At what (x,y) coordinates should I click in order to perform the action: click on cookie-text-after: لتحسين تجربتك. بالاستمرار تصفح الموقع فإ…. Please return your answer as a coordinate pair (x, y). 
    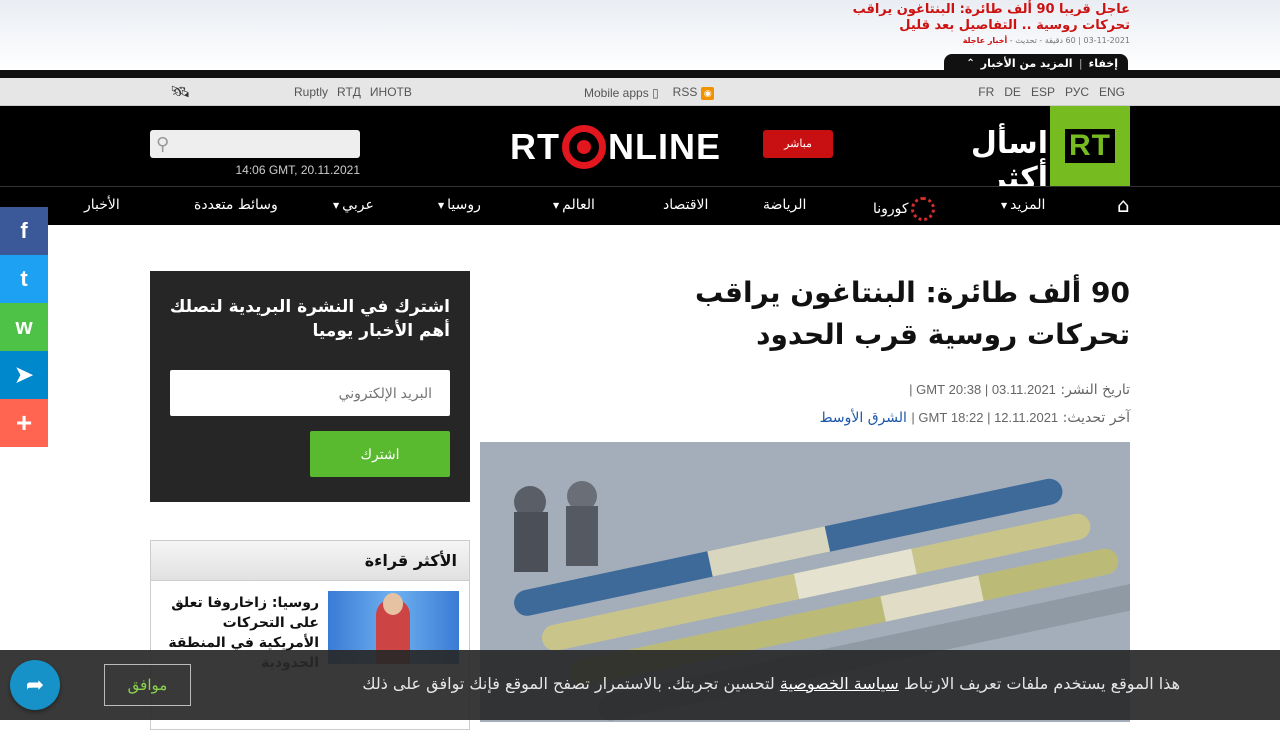
    Looking at the image, I should click on (568, 683).